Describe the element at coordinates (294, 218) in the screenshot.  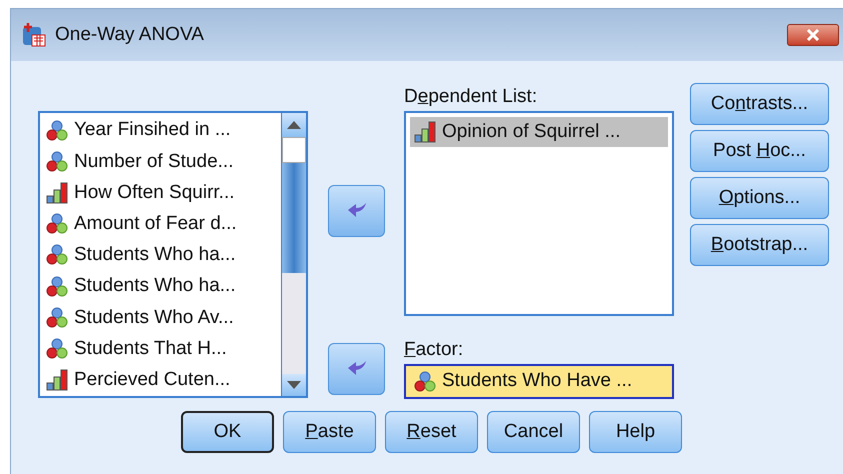
I see `scroll-thumb` at that location.